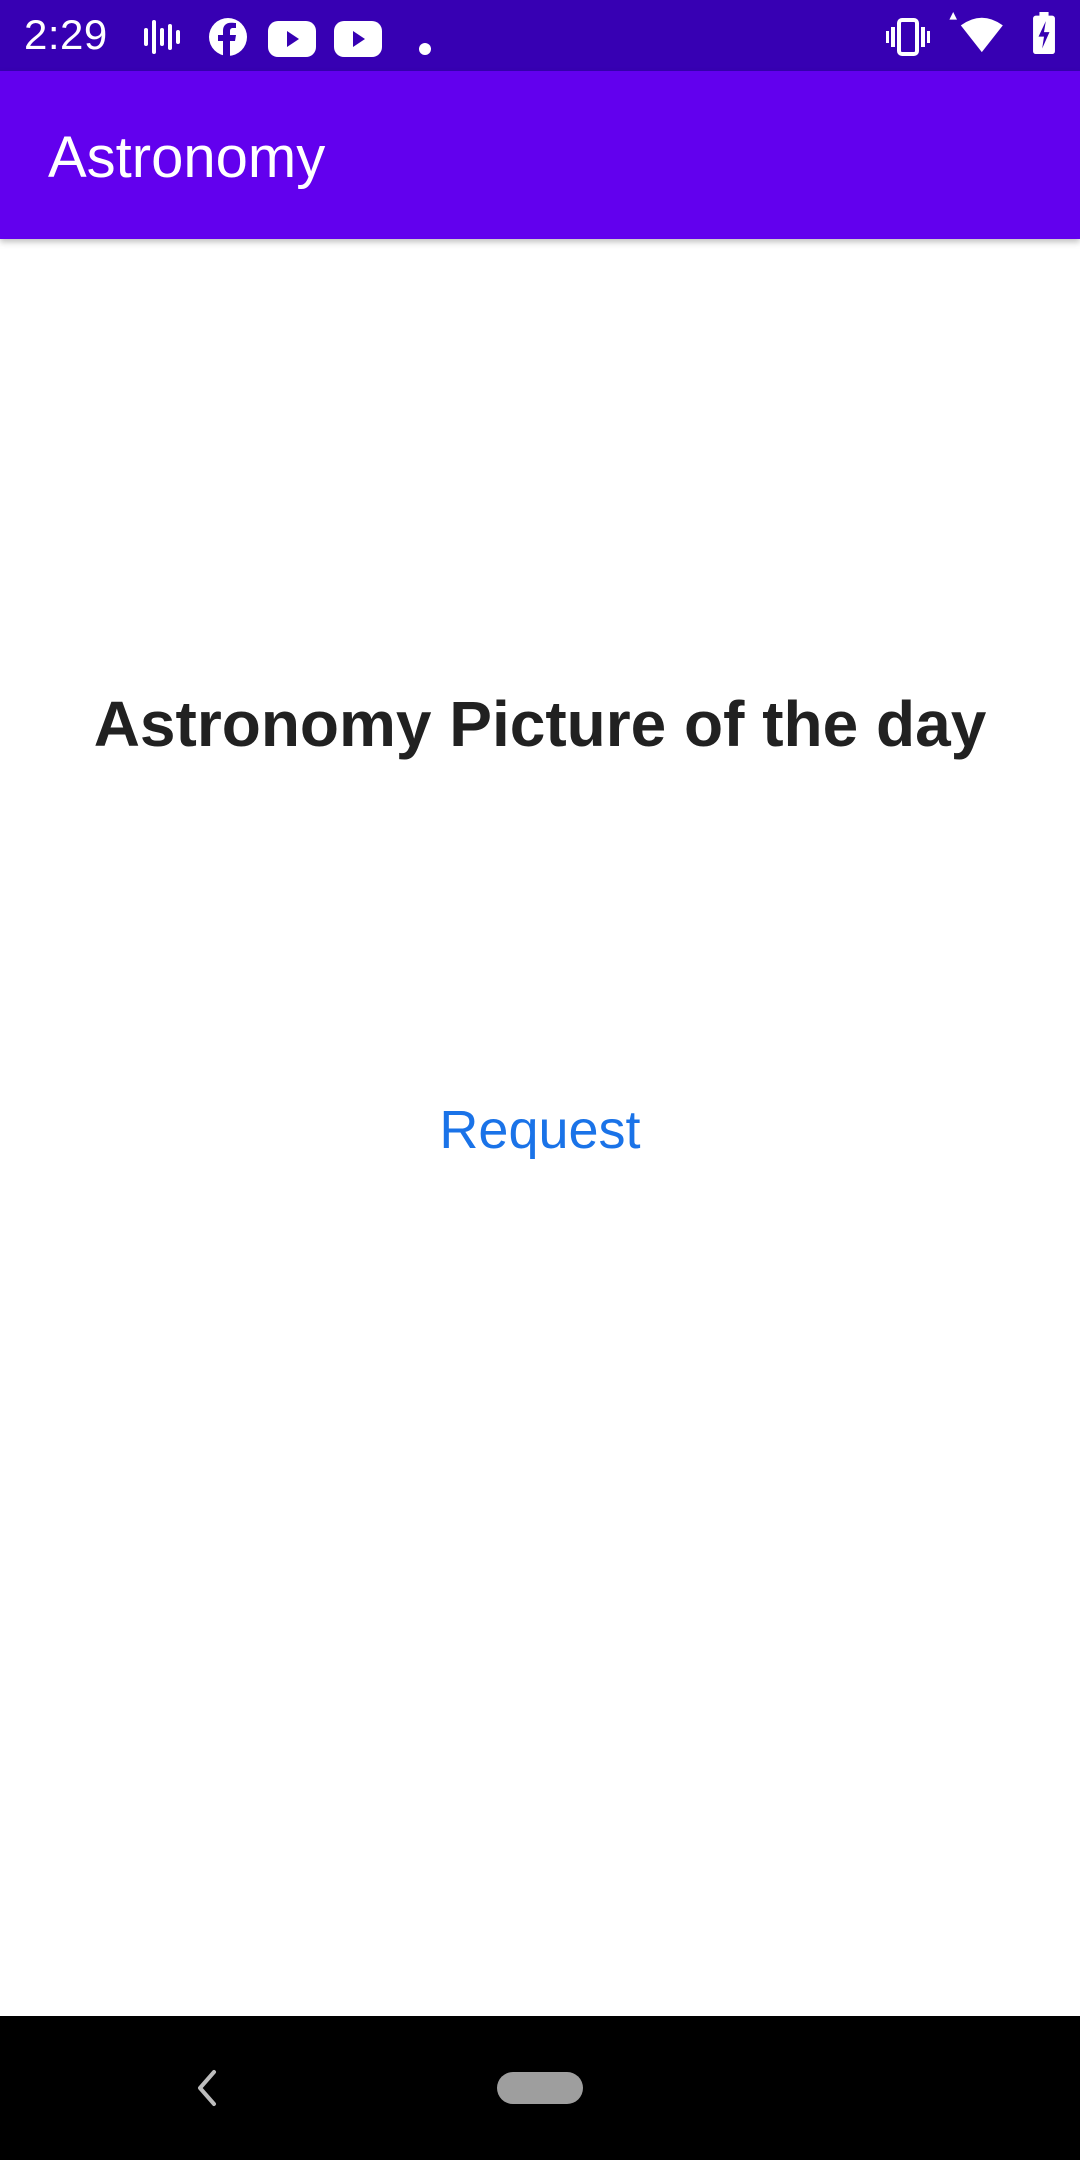 The image size is (1080, 2160). I want to click on vibrate-icon, so click(908, 37).